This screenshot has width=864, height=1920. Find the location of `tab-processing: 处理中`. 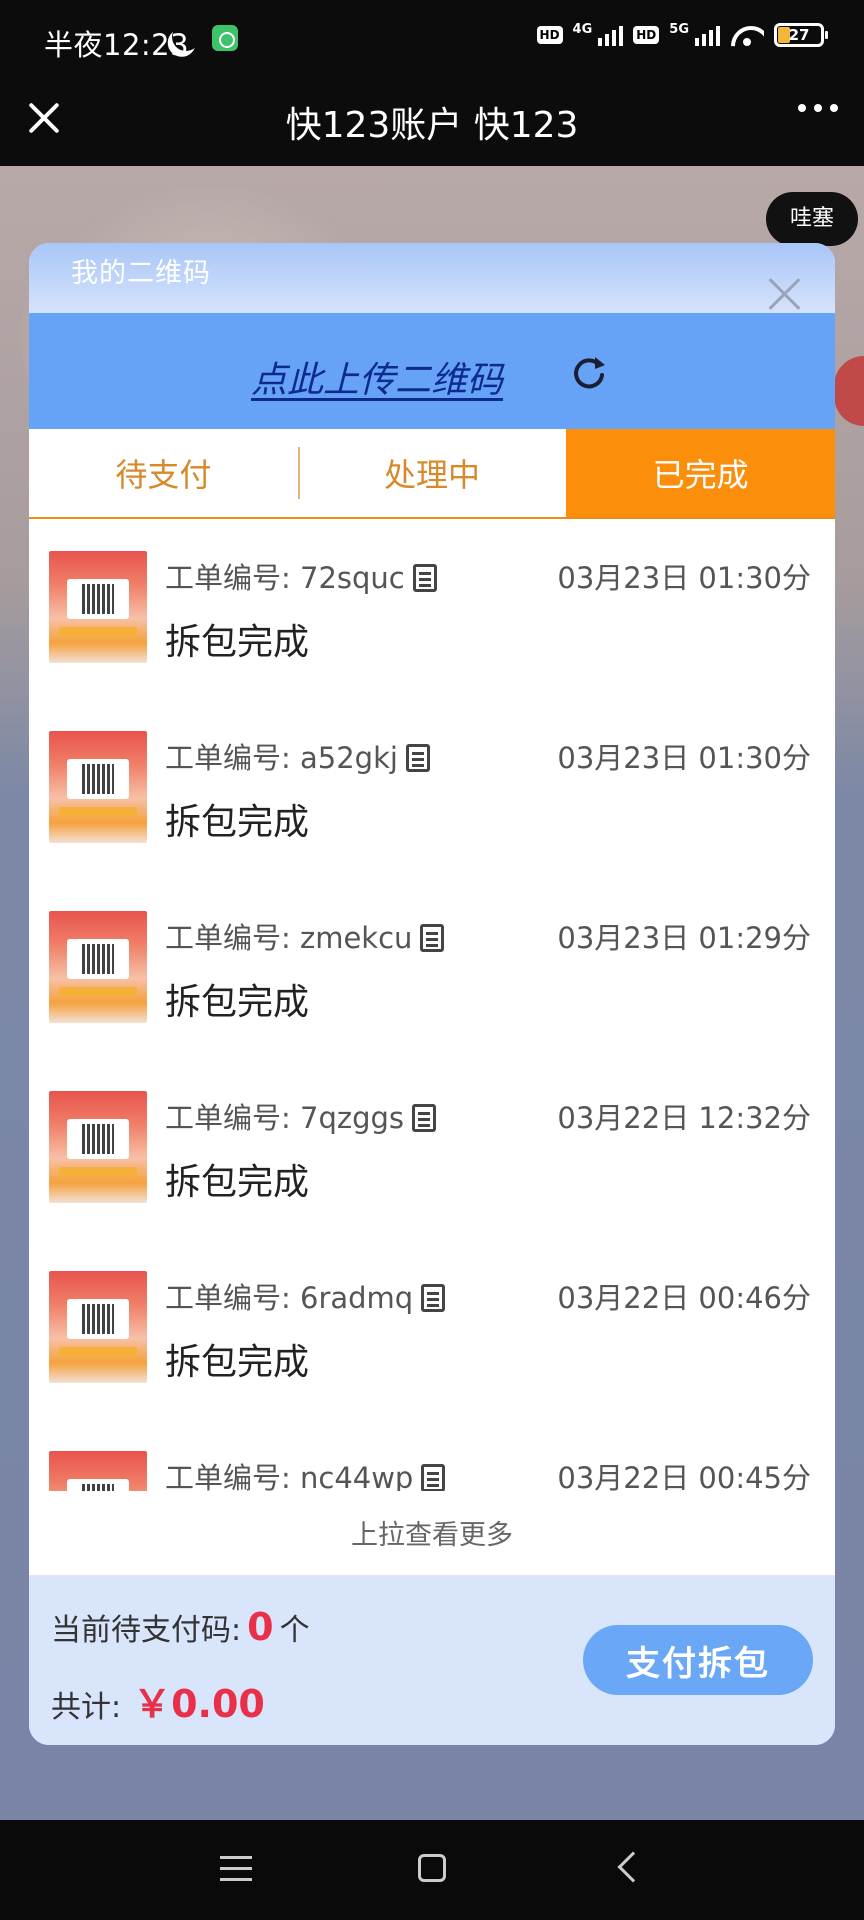

tab-processing: 处理中 is located at coordinates (432, 473).